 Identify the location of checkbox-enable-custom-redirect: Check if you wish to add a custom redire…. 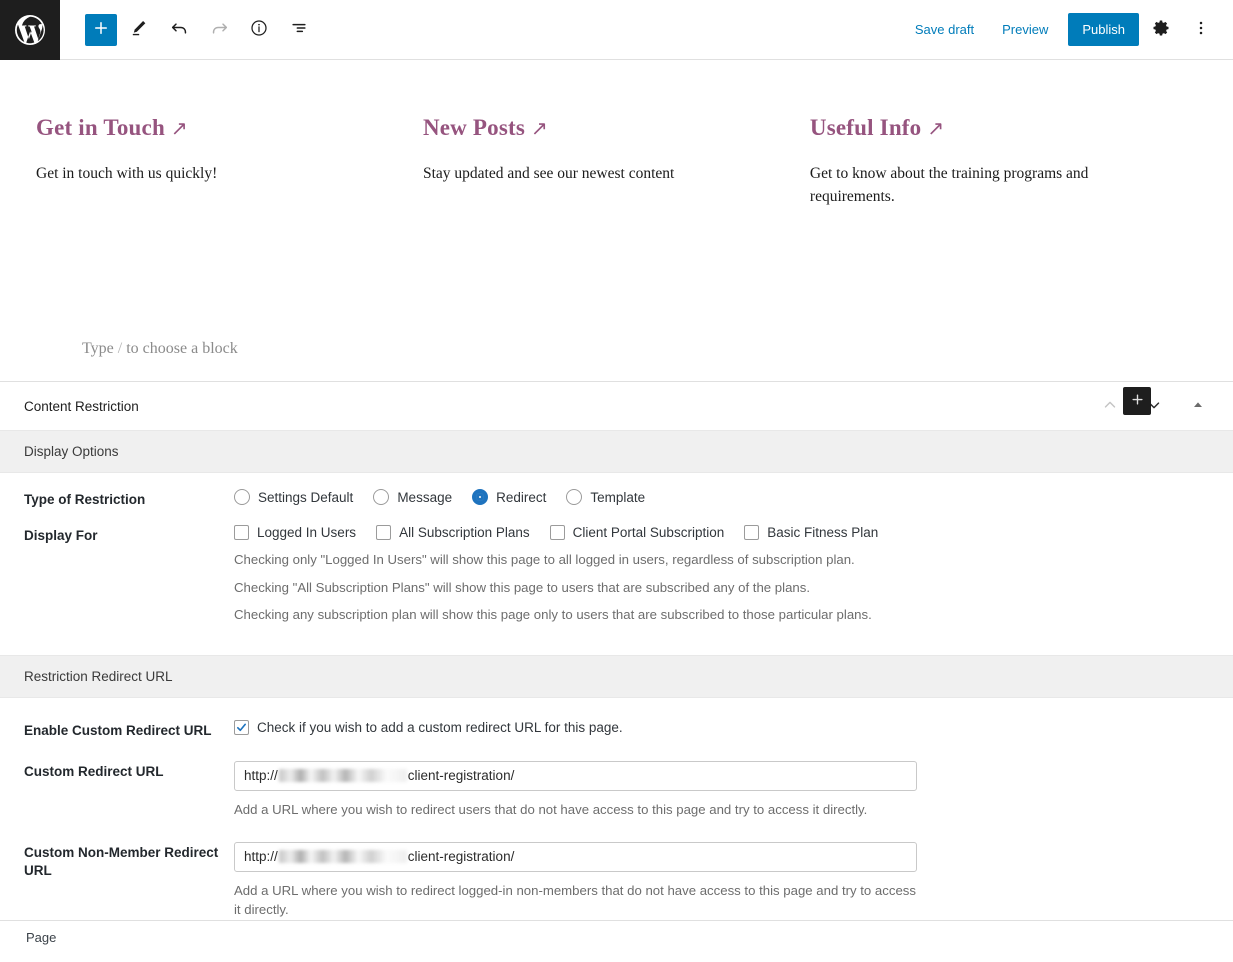
(428, 727).